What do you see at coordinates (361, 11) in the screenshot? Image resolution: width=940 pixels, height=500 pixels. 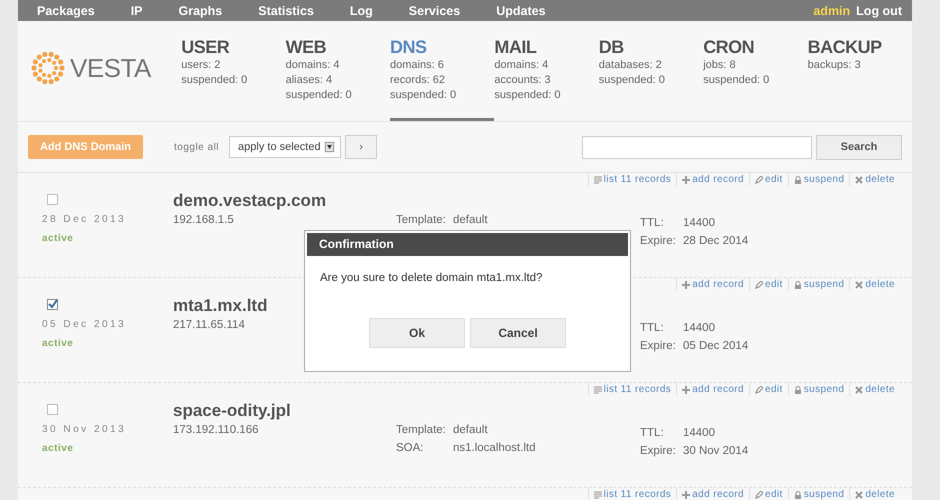 I see `menu-link: Log` at bounding box center [361, 11].